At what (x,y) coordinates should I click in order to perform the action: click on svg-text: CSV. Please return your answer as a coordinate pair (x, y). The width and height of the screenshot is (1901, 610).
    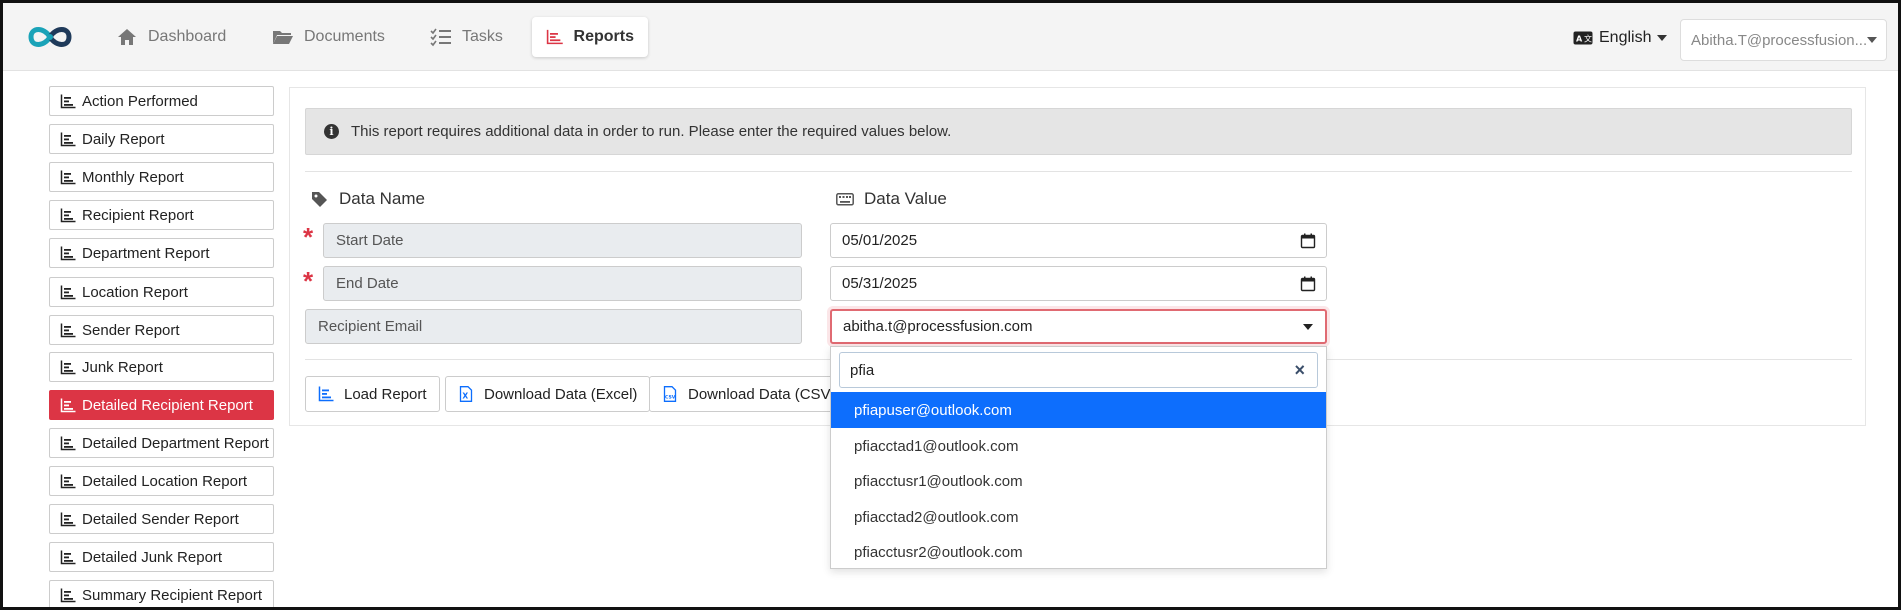
    Looking at the image, I should click on (670, 398).